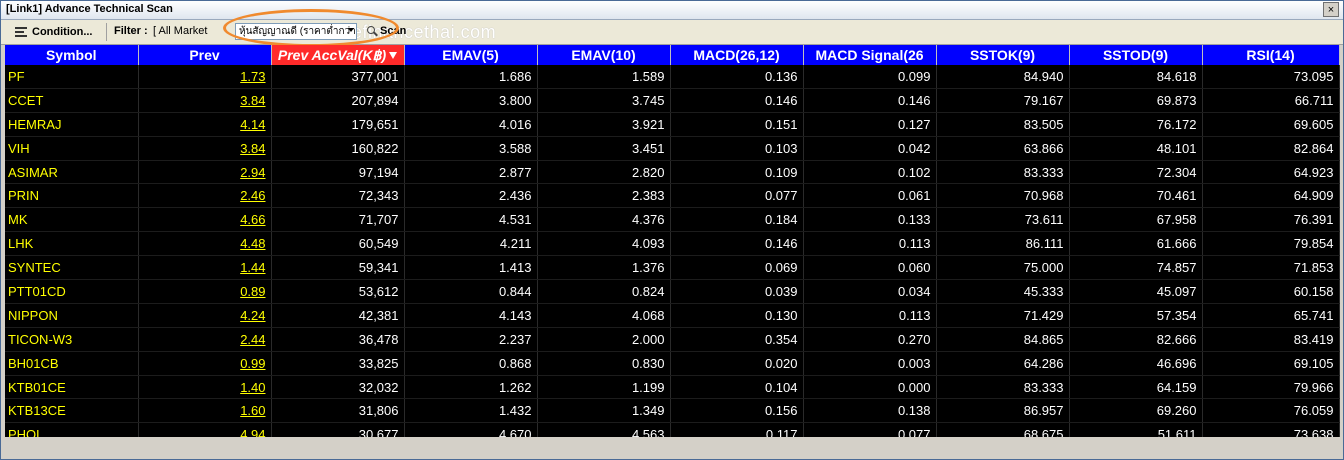  I want to click on table-cell: 1.686, so click(471, 77).